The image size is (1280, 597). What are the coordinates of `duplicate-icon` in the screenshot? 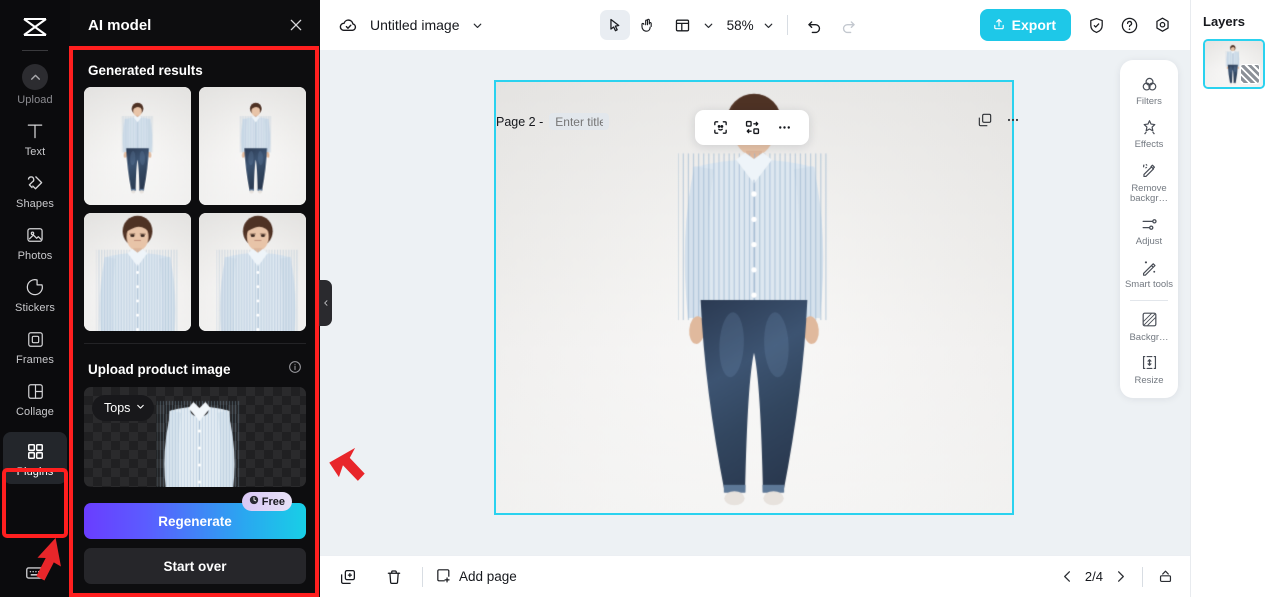 It's located at (985, 120).